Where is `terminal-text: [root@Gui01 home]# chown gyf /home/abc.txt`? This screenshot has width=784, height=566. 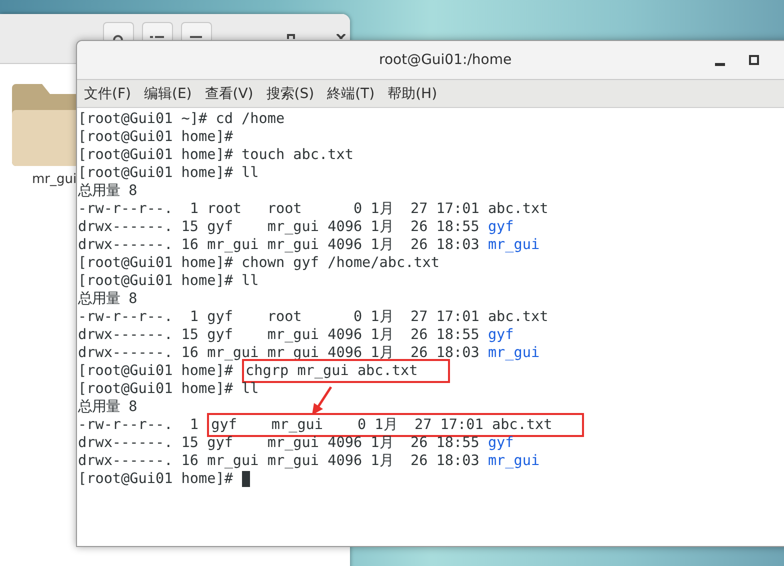
terminal-text: [root@Gui01 home]# chown gyf /home/abc.txt is located at coordinates (259, 263).